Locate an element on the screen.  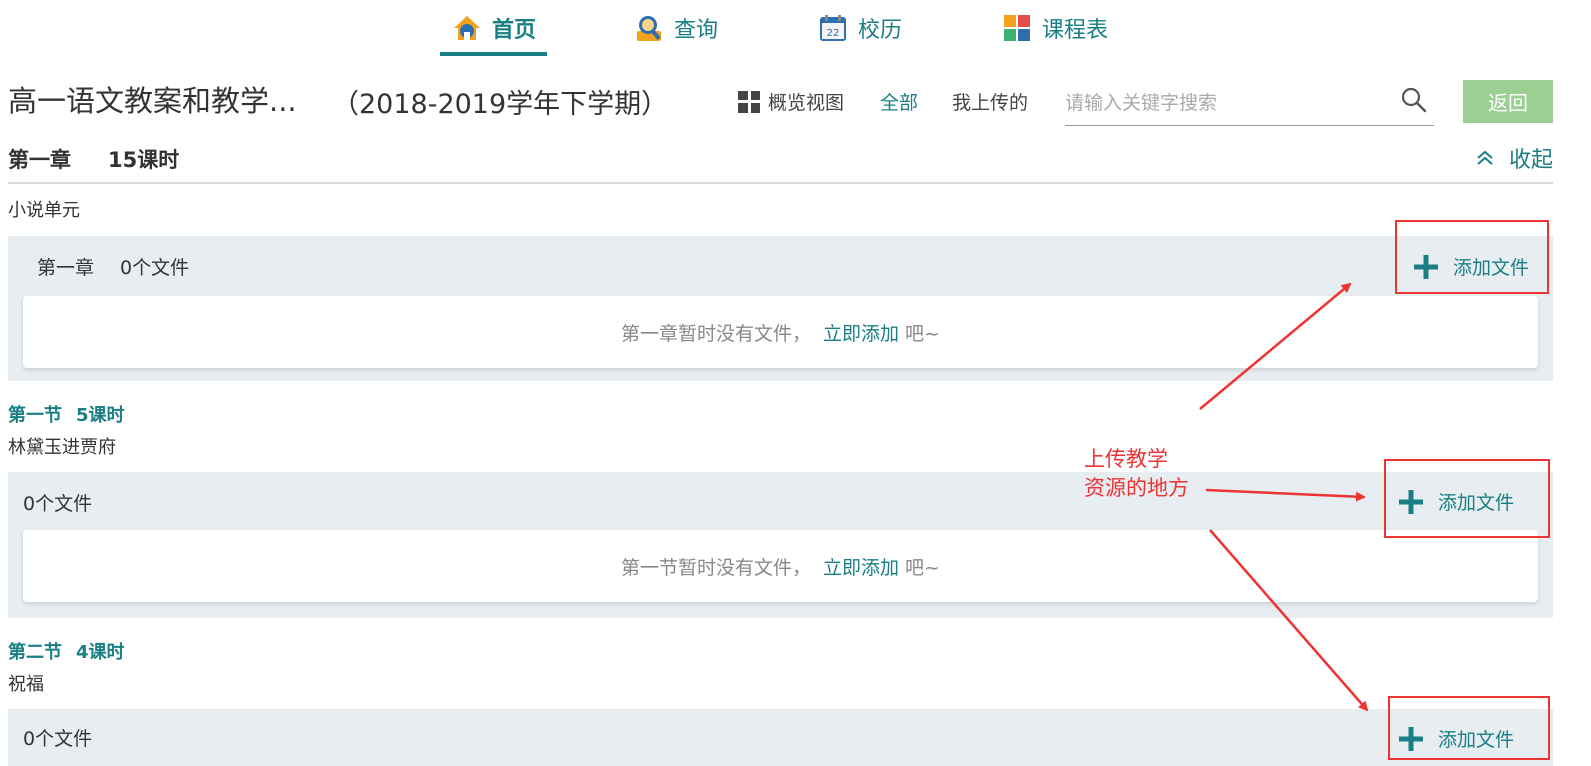
empty-message: 第一节暂时没有文件， is located at coordinates (716, 567).